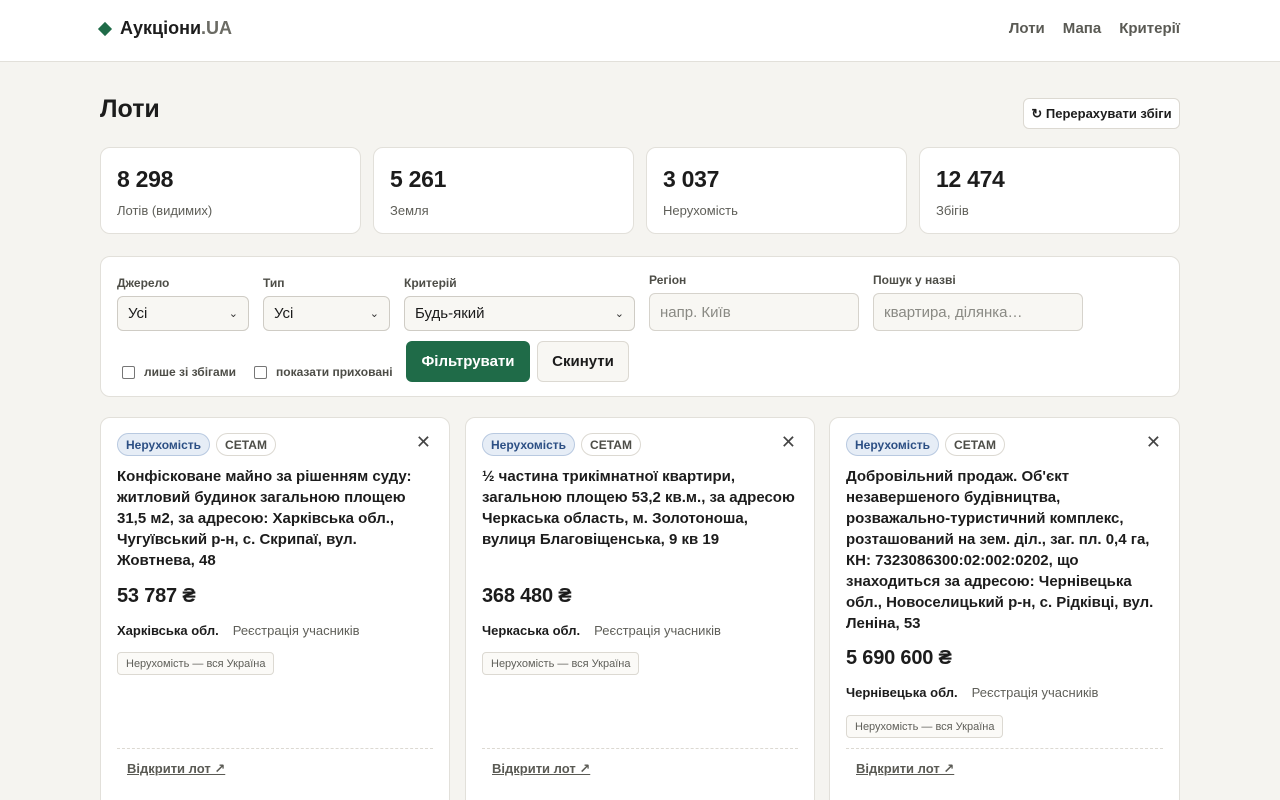 This screenshot has width=1280, height=800. I want to click on stat-value: 5 261, so click(418, 179).